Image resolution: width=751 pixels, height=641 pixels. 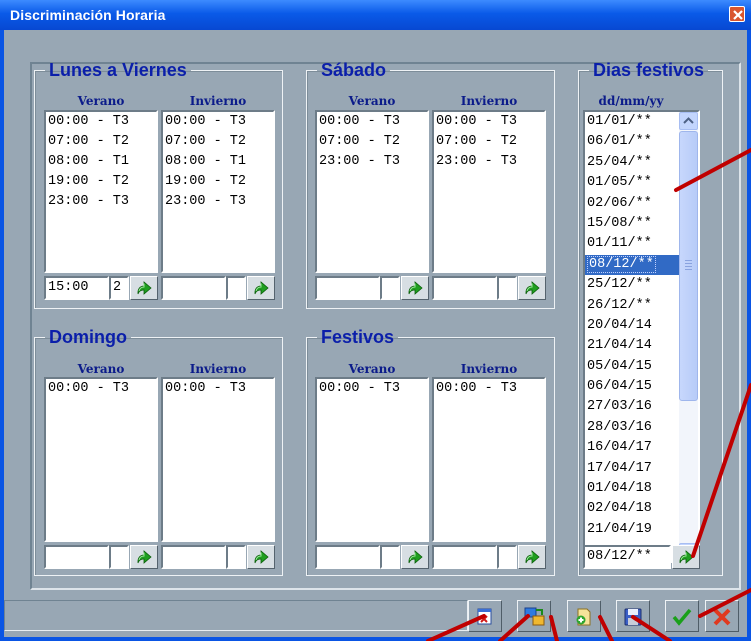 I want to click on list-item: 17/04/17, so click(x=632, y=469).